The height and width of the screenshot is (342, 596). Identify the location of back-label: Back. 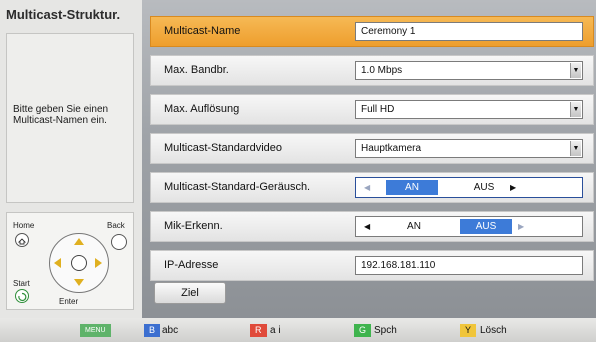
(116, 225).